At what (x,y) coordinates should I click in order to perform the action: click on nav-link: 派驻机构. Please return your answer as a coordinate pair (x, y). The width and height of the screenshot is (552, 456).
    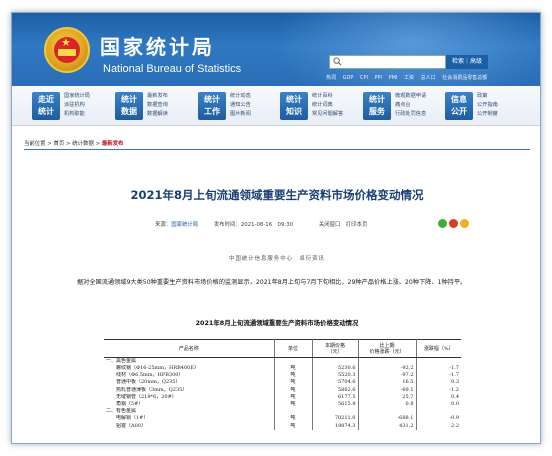
    Looking at the image, I should click on (77, 105).